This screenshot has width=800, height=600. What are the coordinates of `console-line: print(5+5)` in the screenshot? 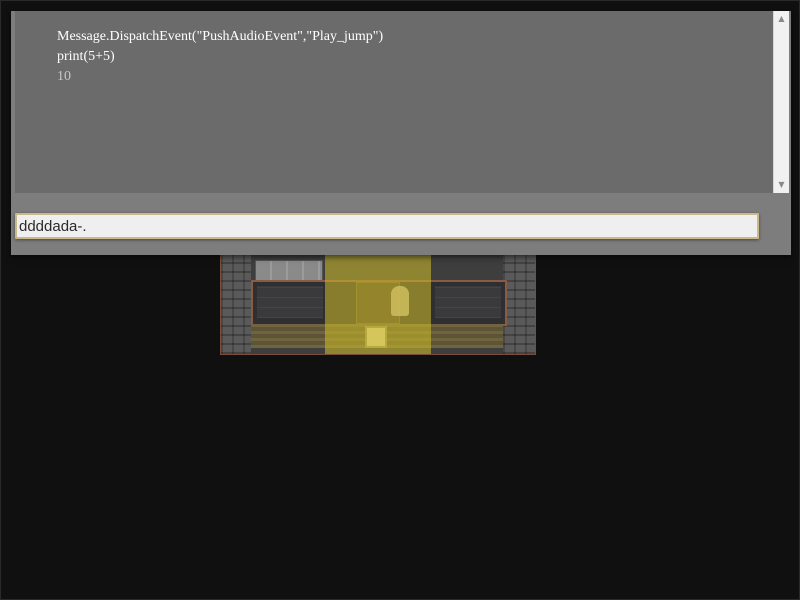 It's located at (86, 56).